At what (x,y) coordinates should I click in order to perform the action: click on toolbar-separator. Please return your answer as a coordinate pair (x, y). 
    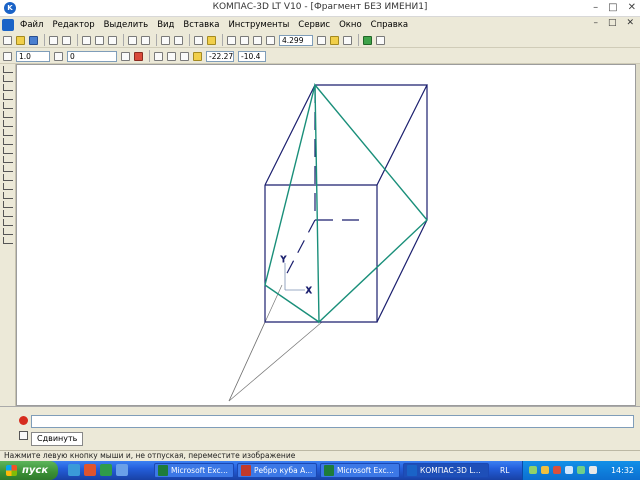
    Looking at the image, I should click on (222, 40).